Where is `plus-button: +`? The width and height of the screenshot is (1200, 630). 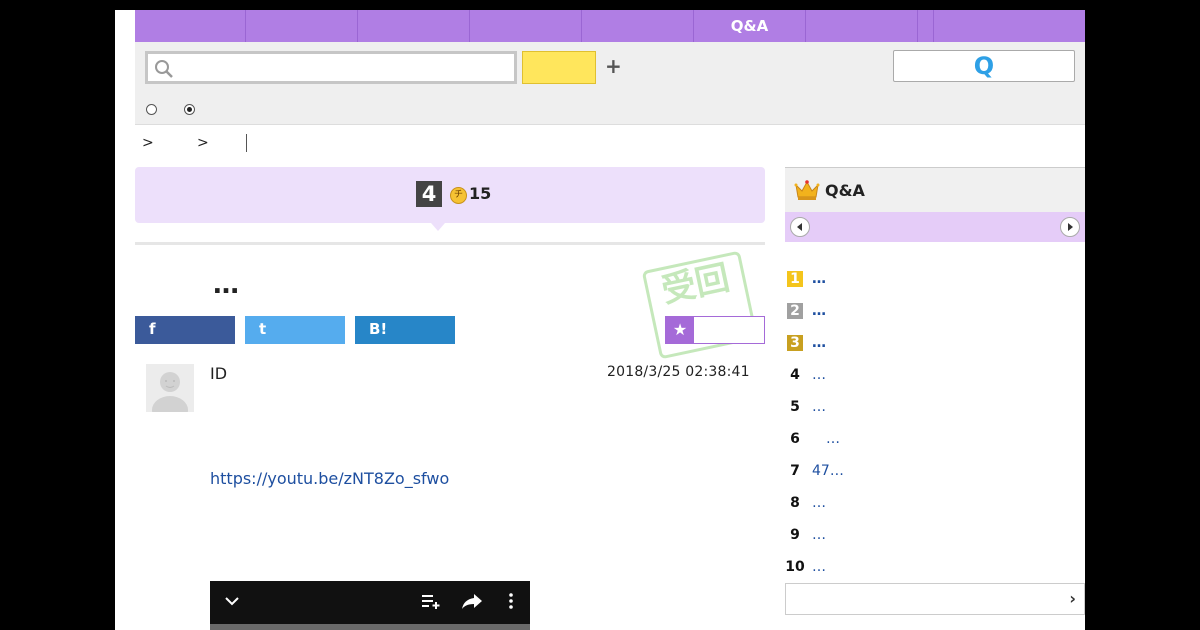
plus-button: + is located at coordinates (613, 66).